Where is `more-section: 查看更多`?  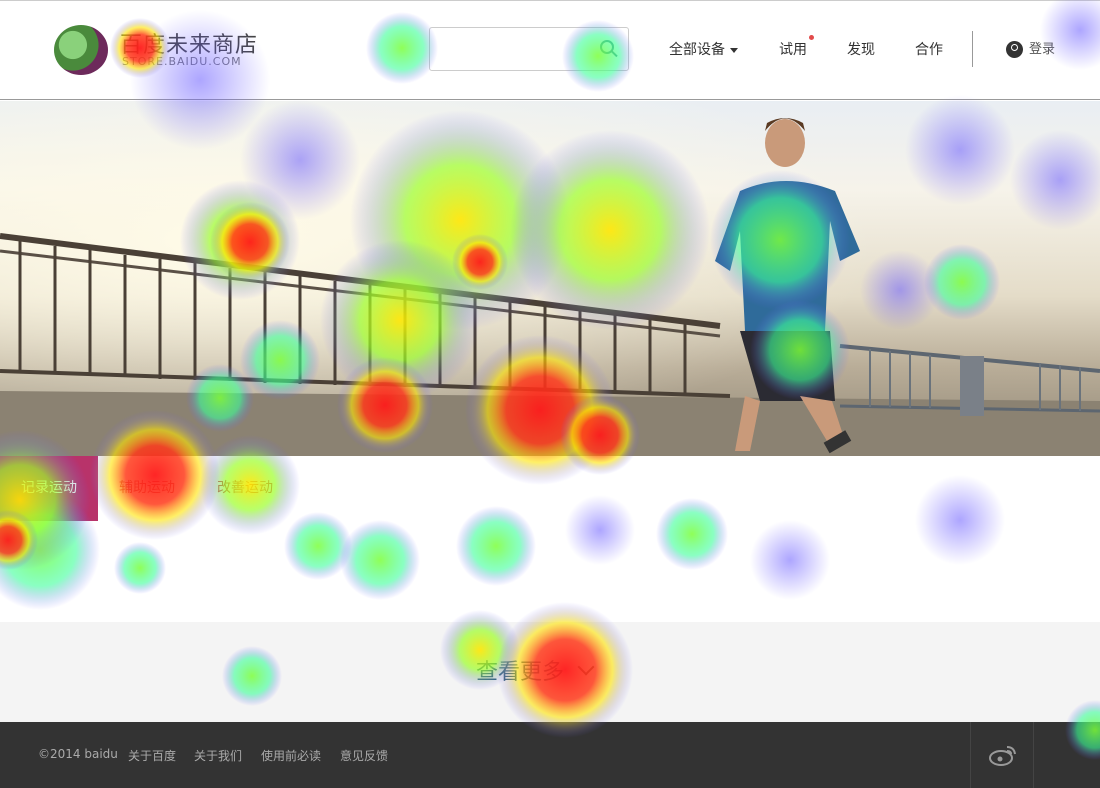
more-section: 查看更多 is located at coordinates (550, 672).